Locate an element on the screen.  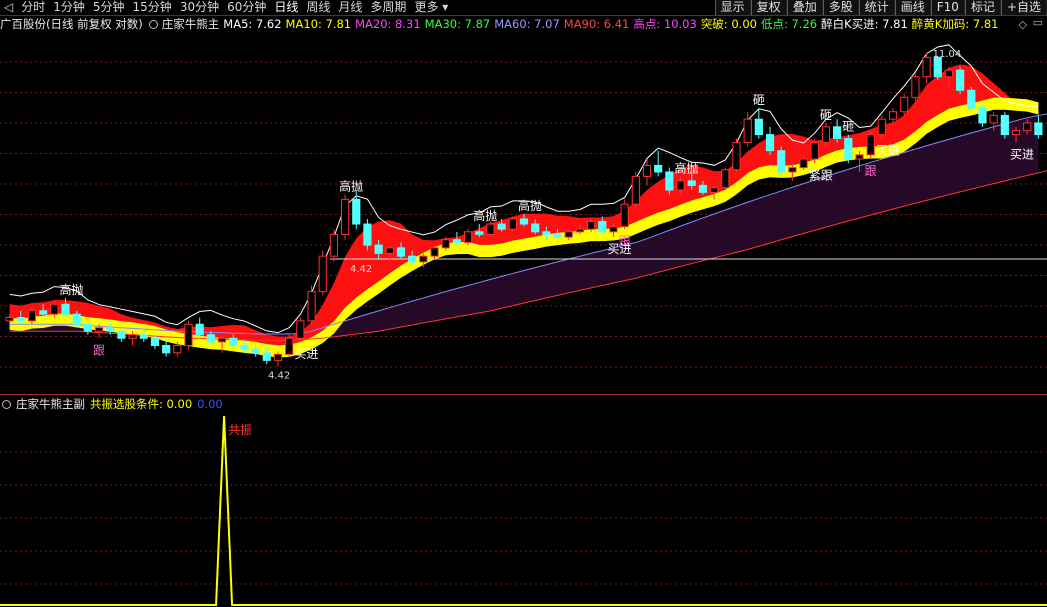
period-tab-5: 60分钟 is located at coordinates (246, 7).